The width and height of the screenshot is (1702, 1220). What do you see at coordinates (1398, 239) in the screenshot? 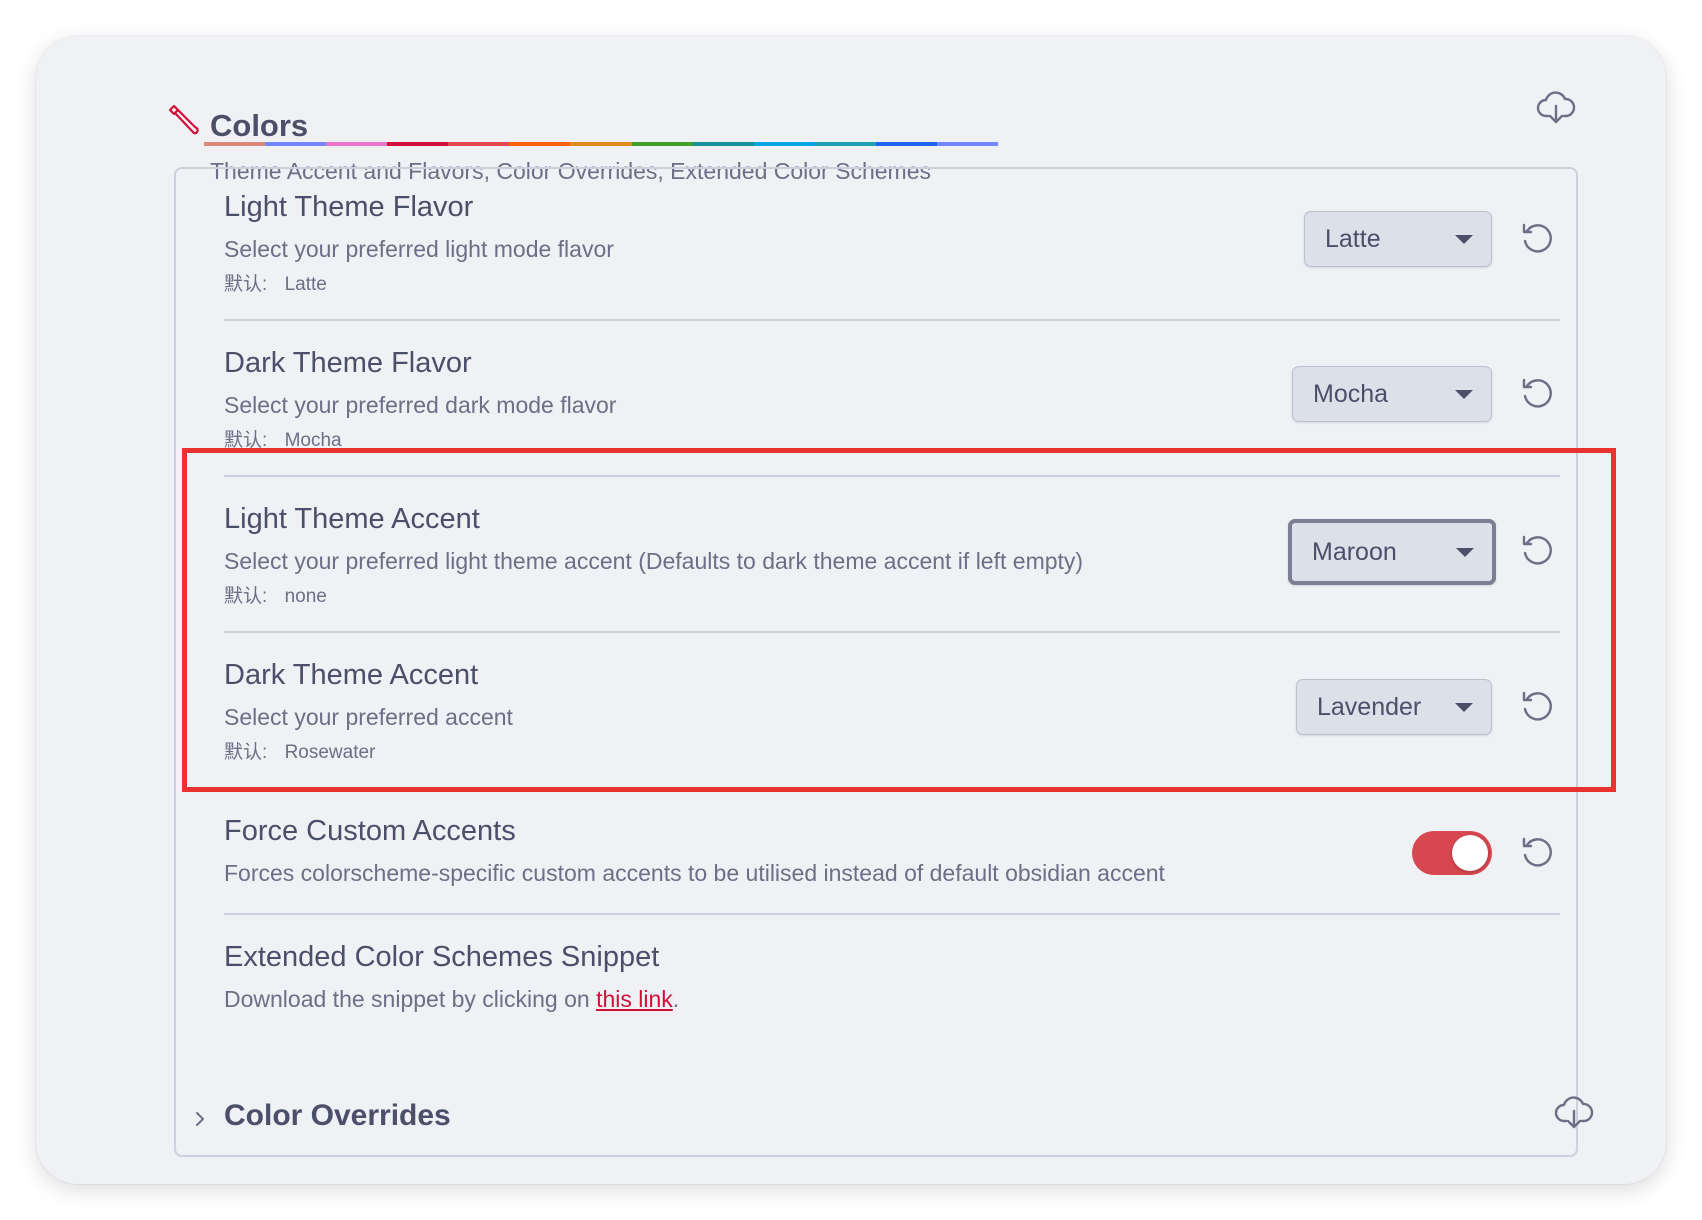
I see `light-flavor-dropdown: Latte` at bounding box center [1398, 239].